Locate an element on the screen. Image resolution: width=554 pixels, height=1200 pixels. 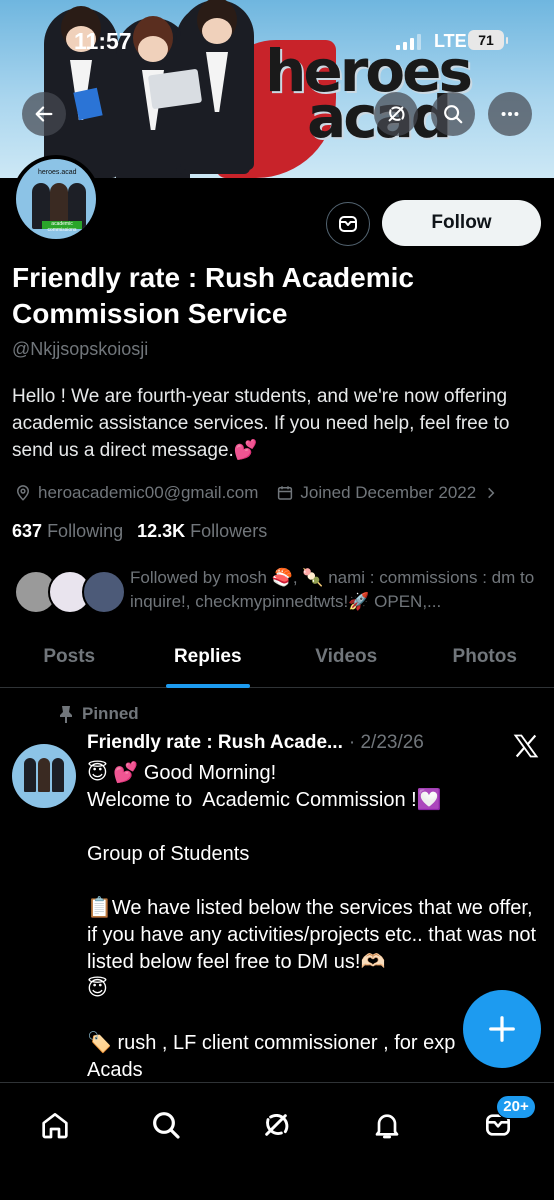
envelope-icon is located at coordinates (348, 224).